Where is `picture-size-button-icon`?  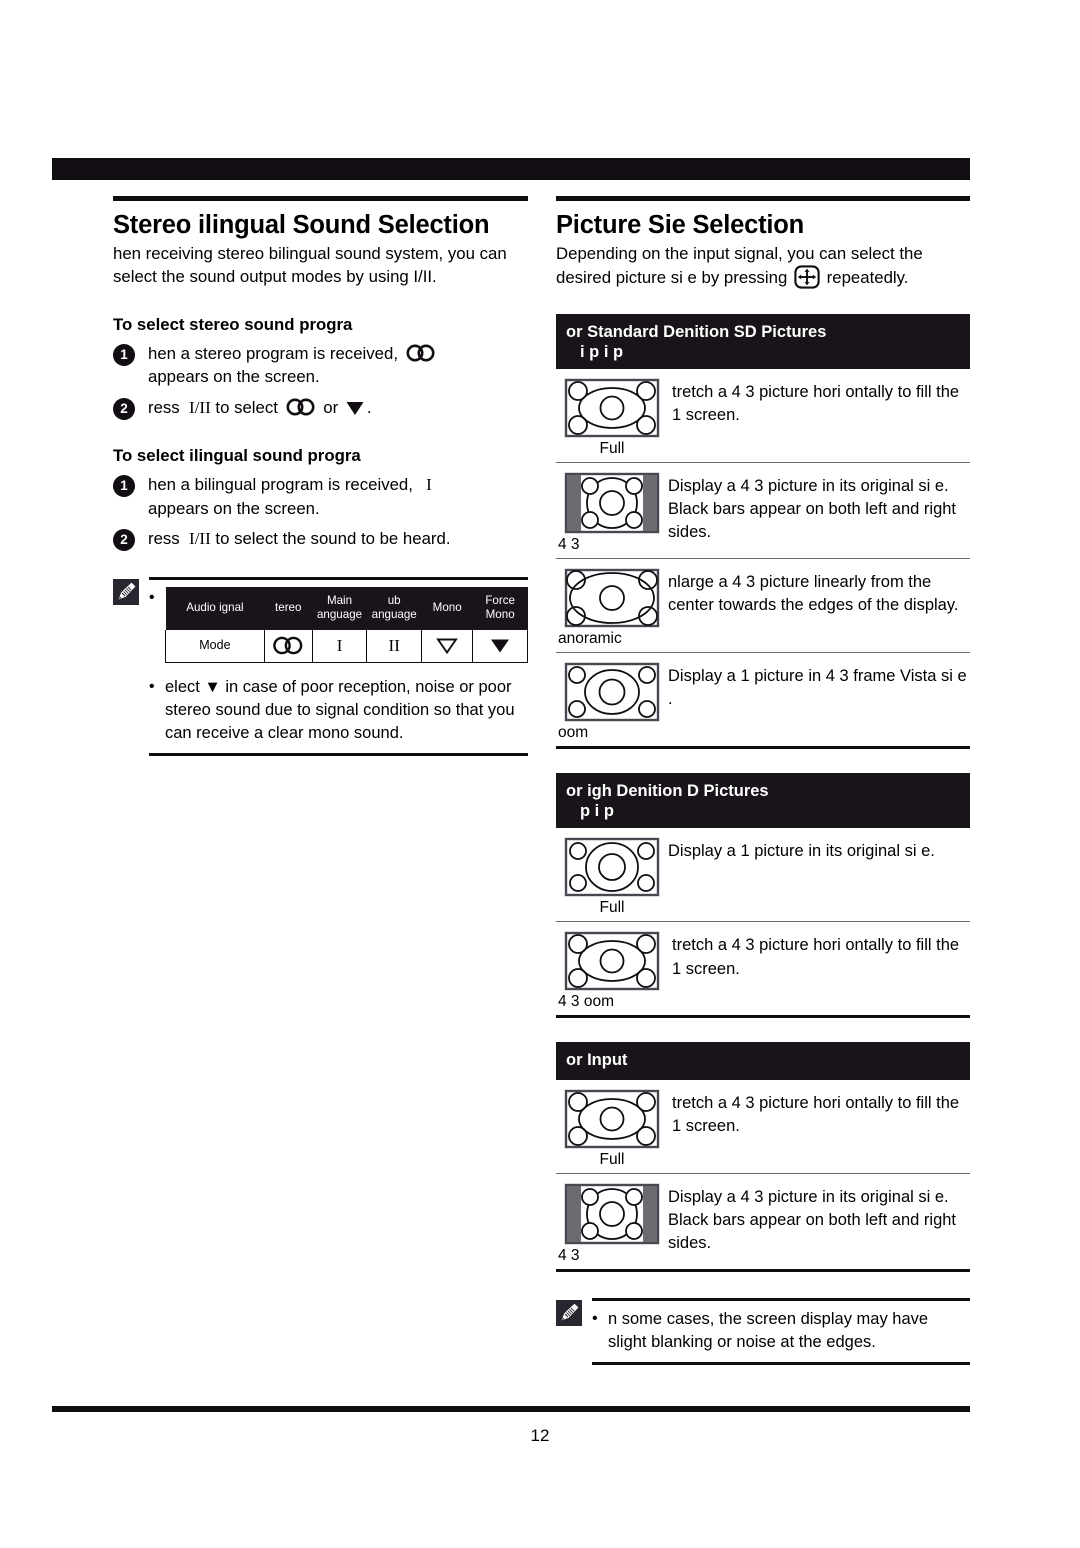
picture-size-button-icon is located at coordinates (807, 277).